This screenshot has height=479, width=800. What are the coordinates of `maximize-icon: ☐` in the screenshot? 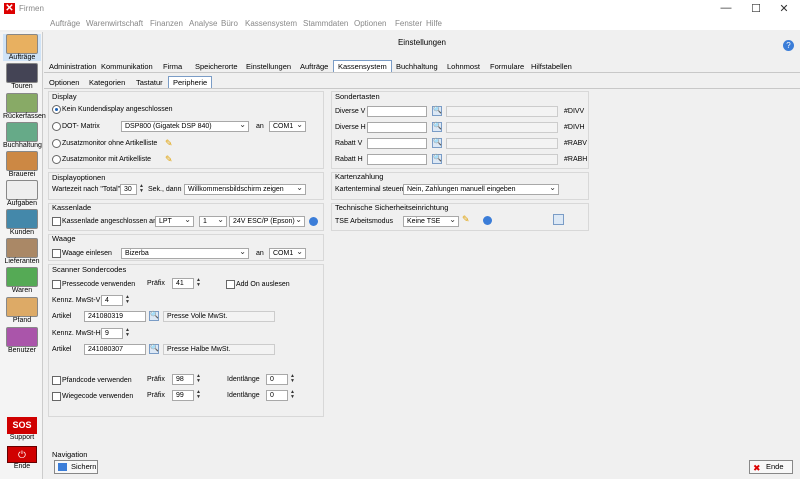 It's located at (756, 8).